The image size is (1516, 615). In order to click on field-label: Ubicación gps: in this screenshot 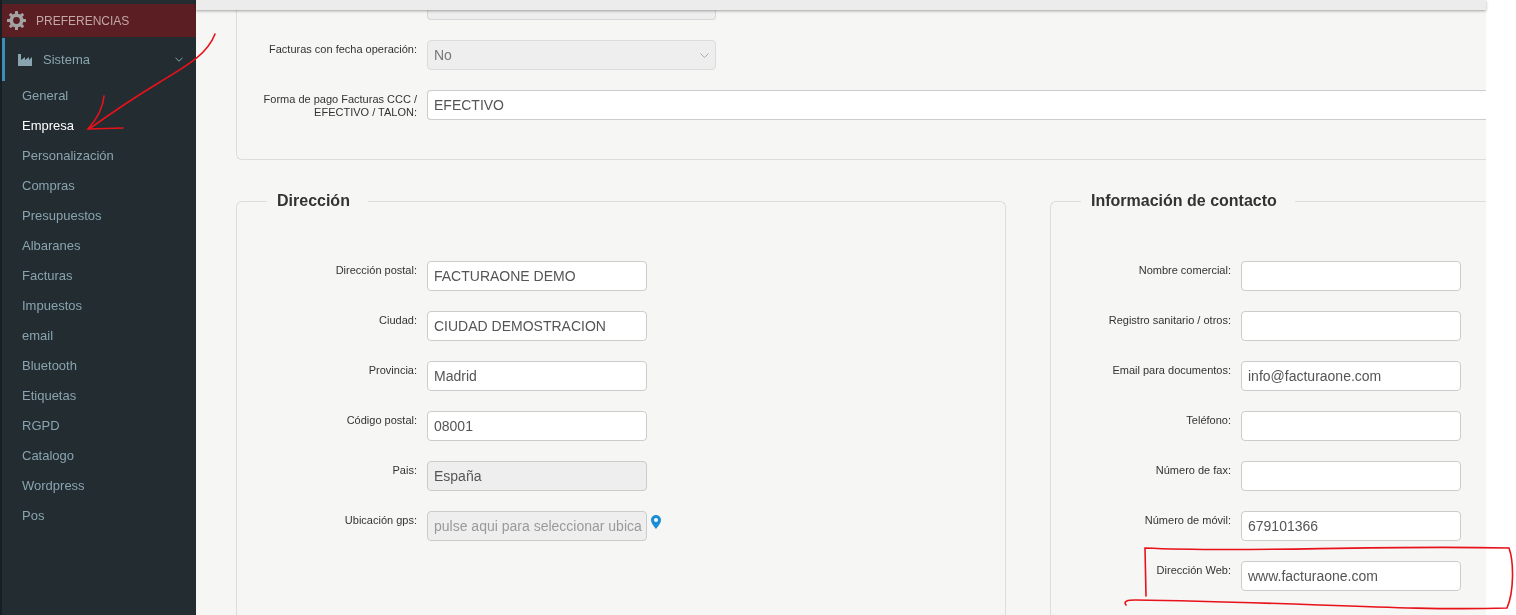, I will do `click(380, 520)`.